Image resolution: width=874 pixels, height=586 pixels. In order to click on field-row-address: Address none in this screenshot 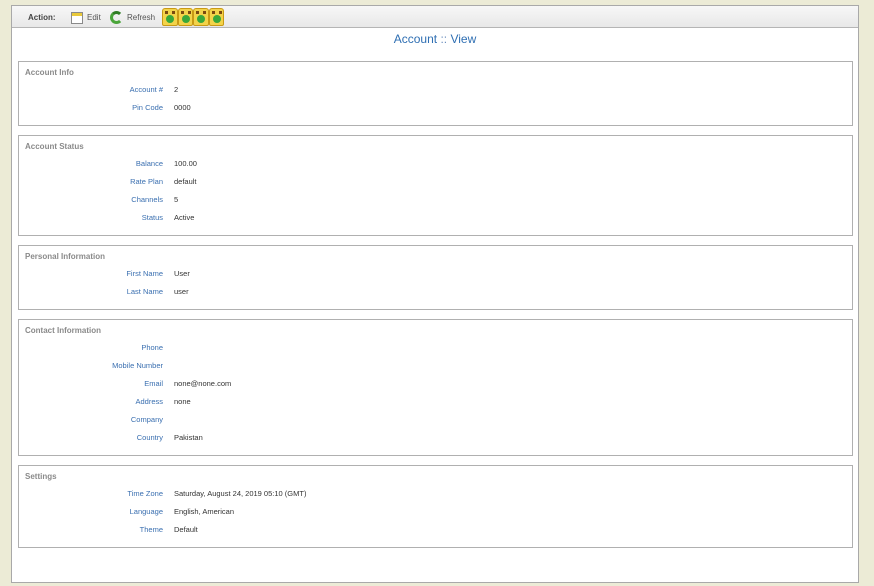, I will do `click(434, 403)`.